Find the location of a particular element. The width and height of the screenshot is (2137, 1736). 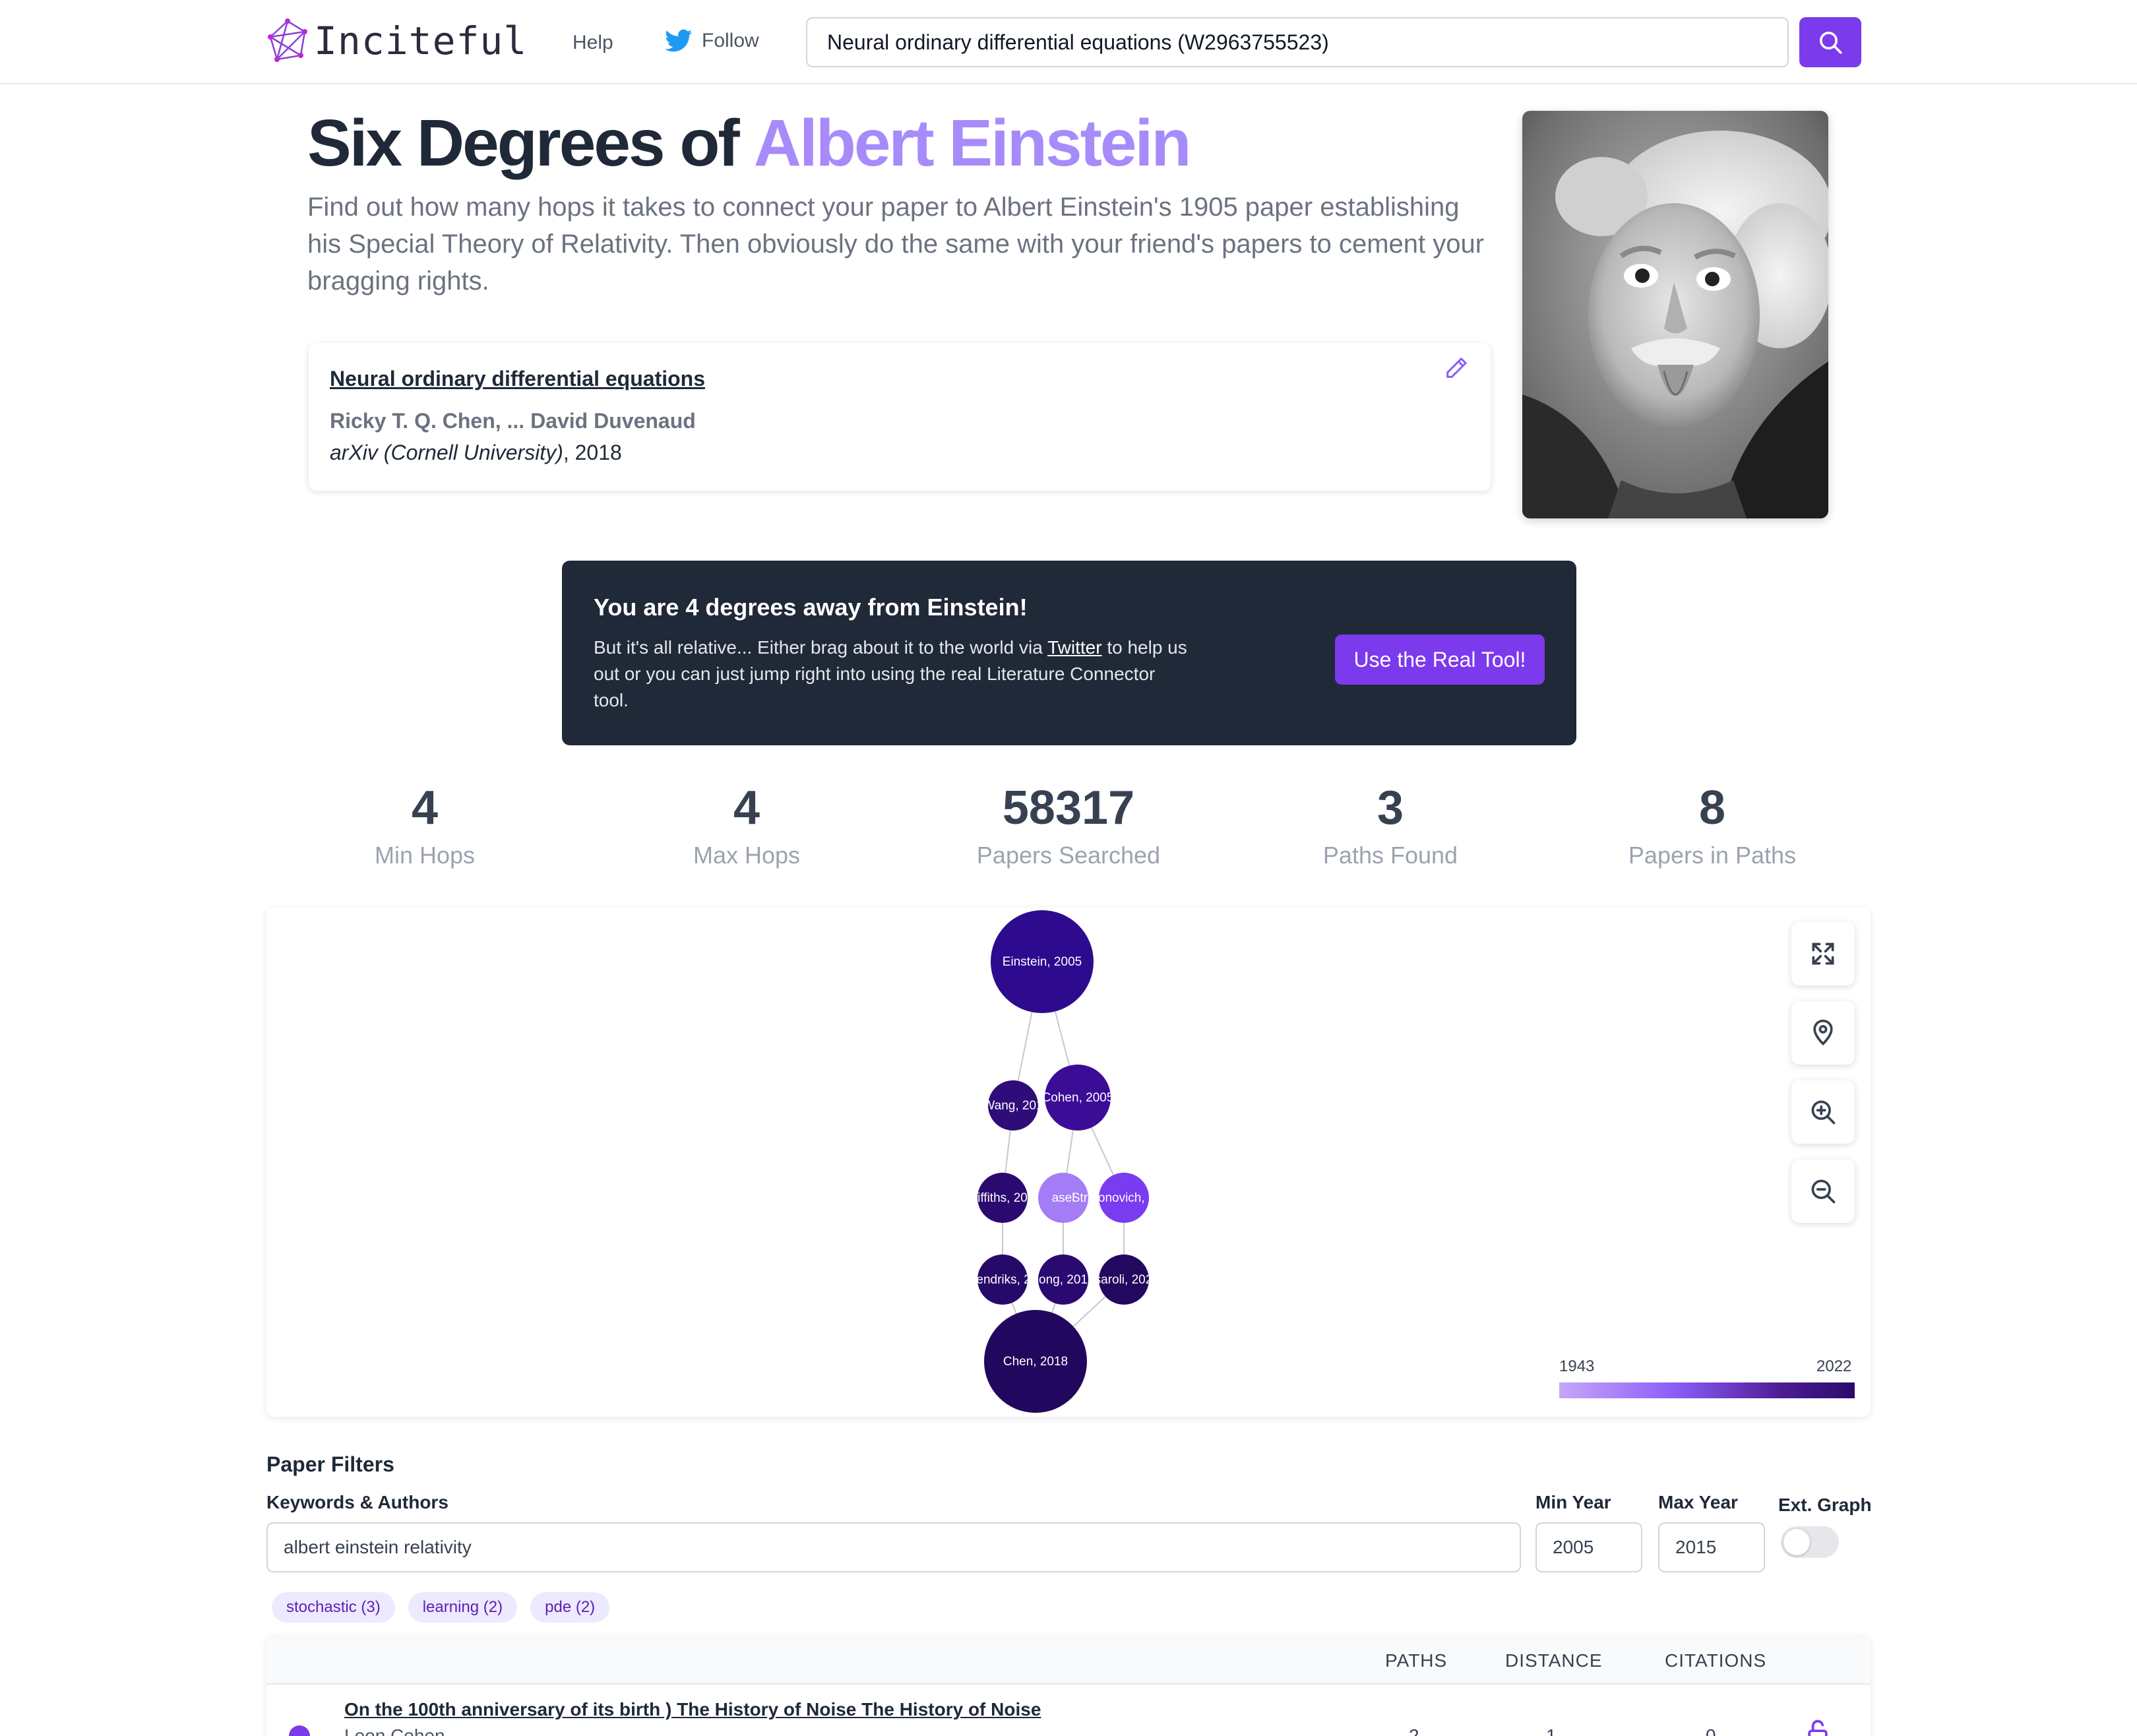

min-year-input is located at coordinates (1588, 1547).